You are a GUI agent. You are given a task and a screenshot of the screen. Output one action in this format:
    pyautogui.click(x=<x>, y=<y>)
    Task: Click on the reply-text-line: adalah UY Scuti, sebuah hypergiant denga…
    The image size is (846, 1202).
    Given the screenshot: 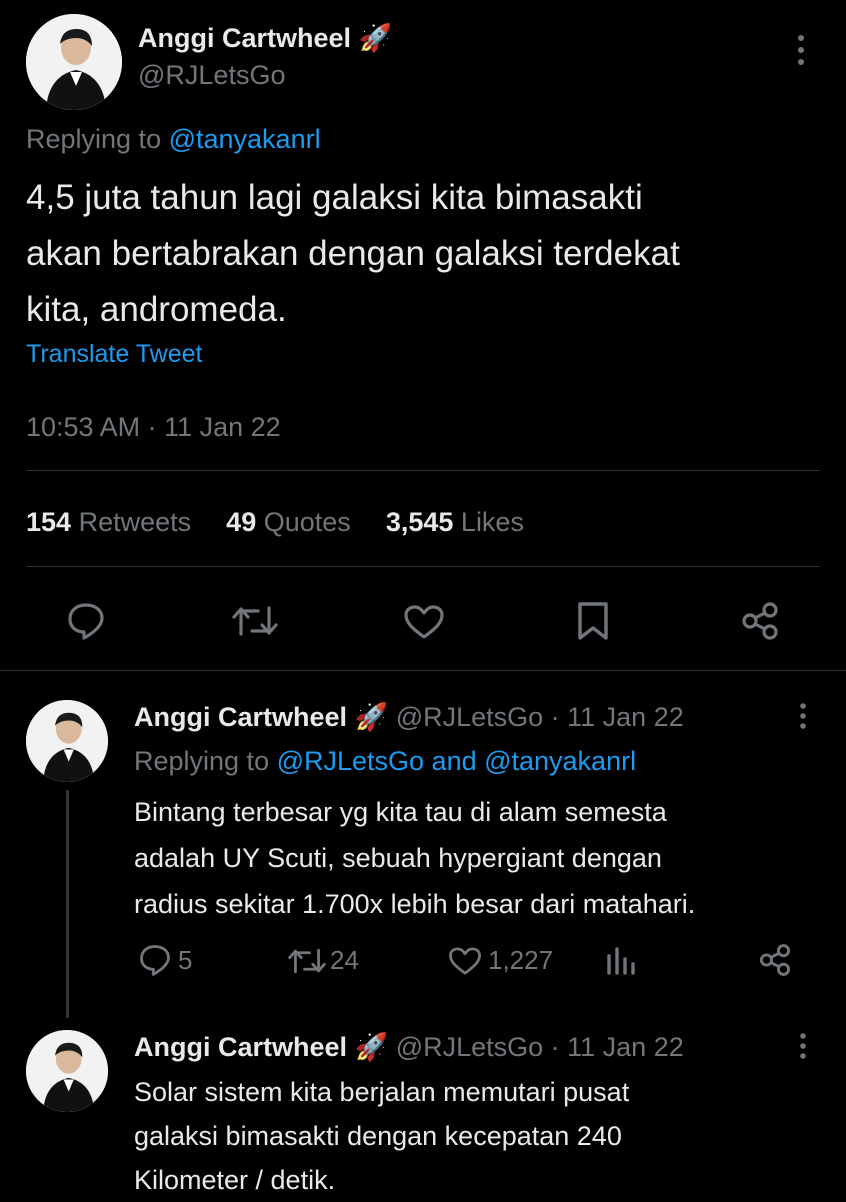 What is the action you would take?
    pyautogui.click(x=398, y=858)
    